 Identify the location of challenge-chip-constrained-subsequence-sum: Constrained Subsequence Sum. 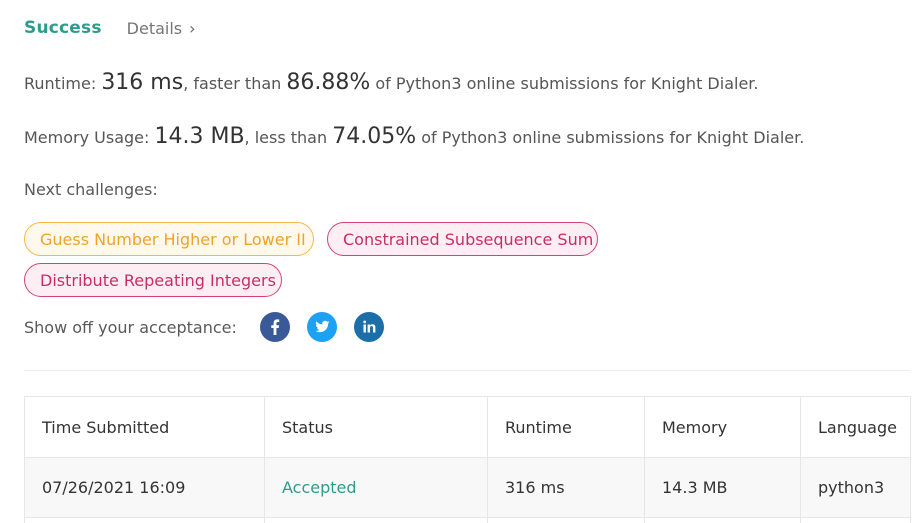
(462, 239).